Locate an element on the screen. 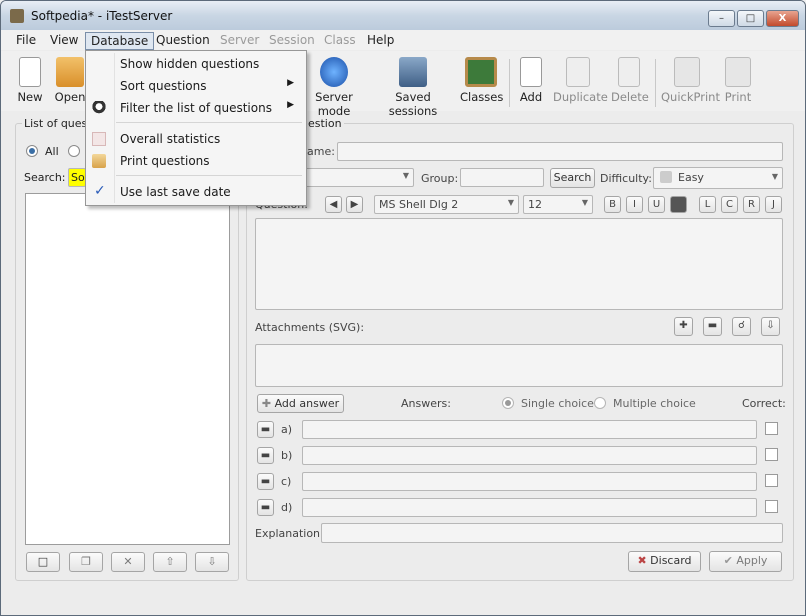  remove-attachment-button: ▬ is located at coordinates (712, 326).